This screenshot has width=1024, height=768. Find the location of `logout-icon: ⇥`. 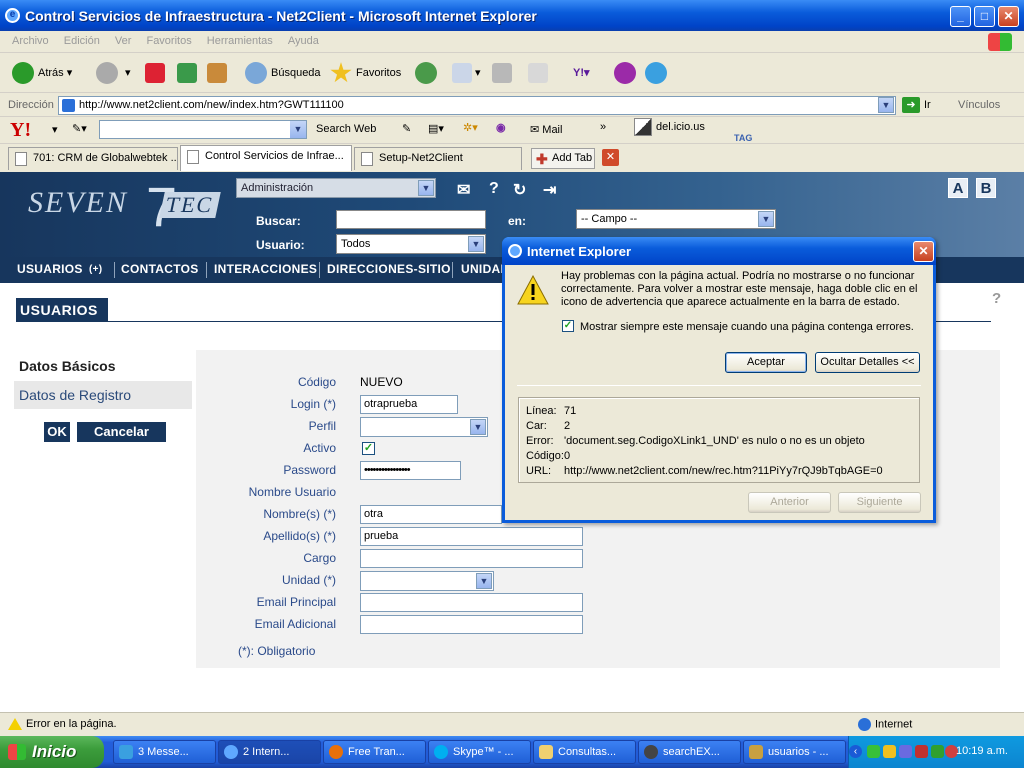

logout-icon: ⇥ is located at coordinates (549, 190).